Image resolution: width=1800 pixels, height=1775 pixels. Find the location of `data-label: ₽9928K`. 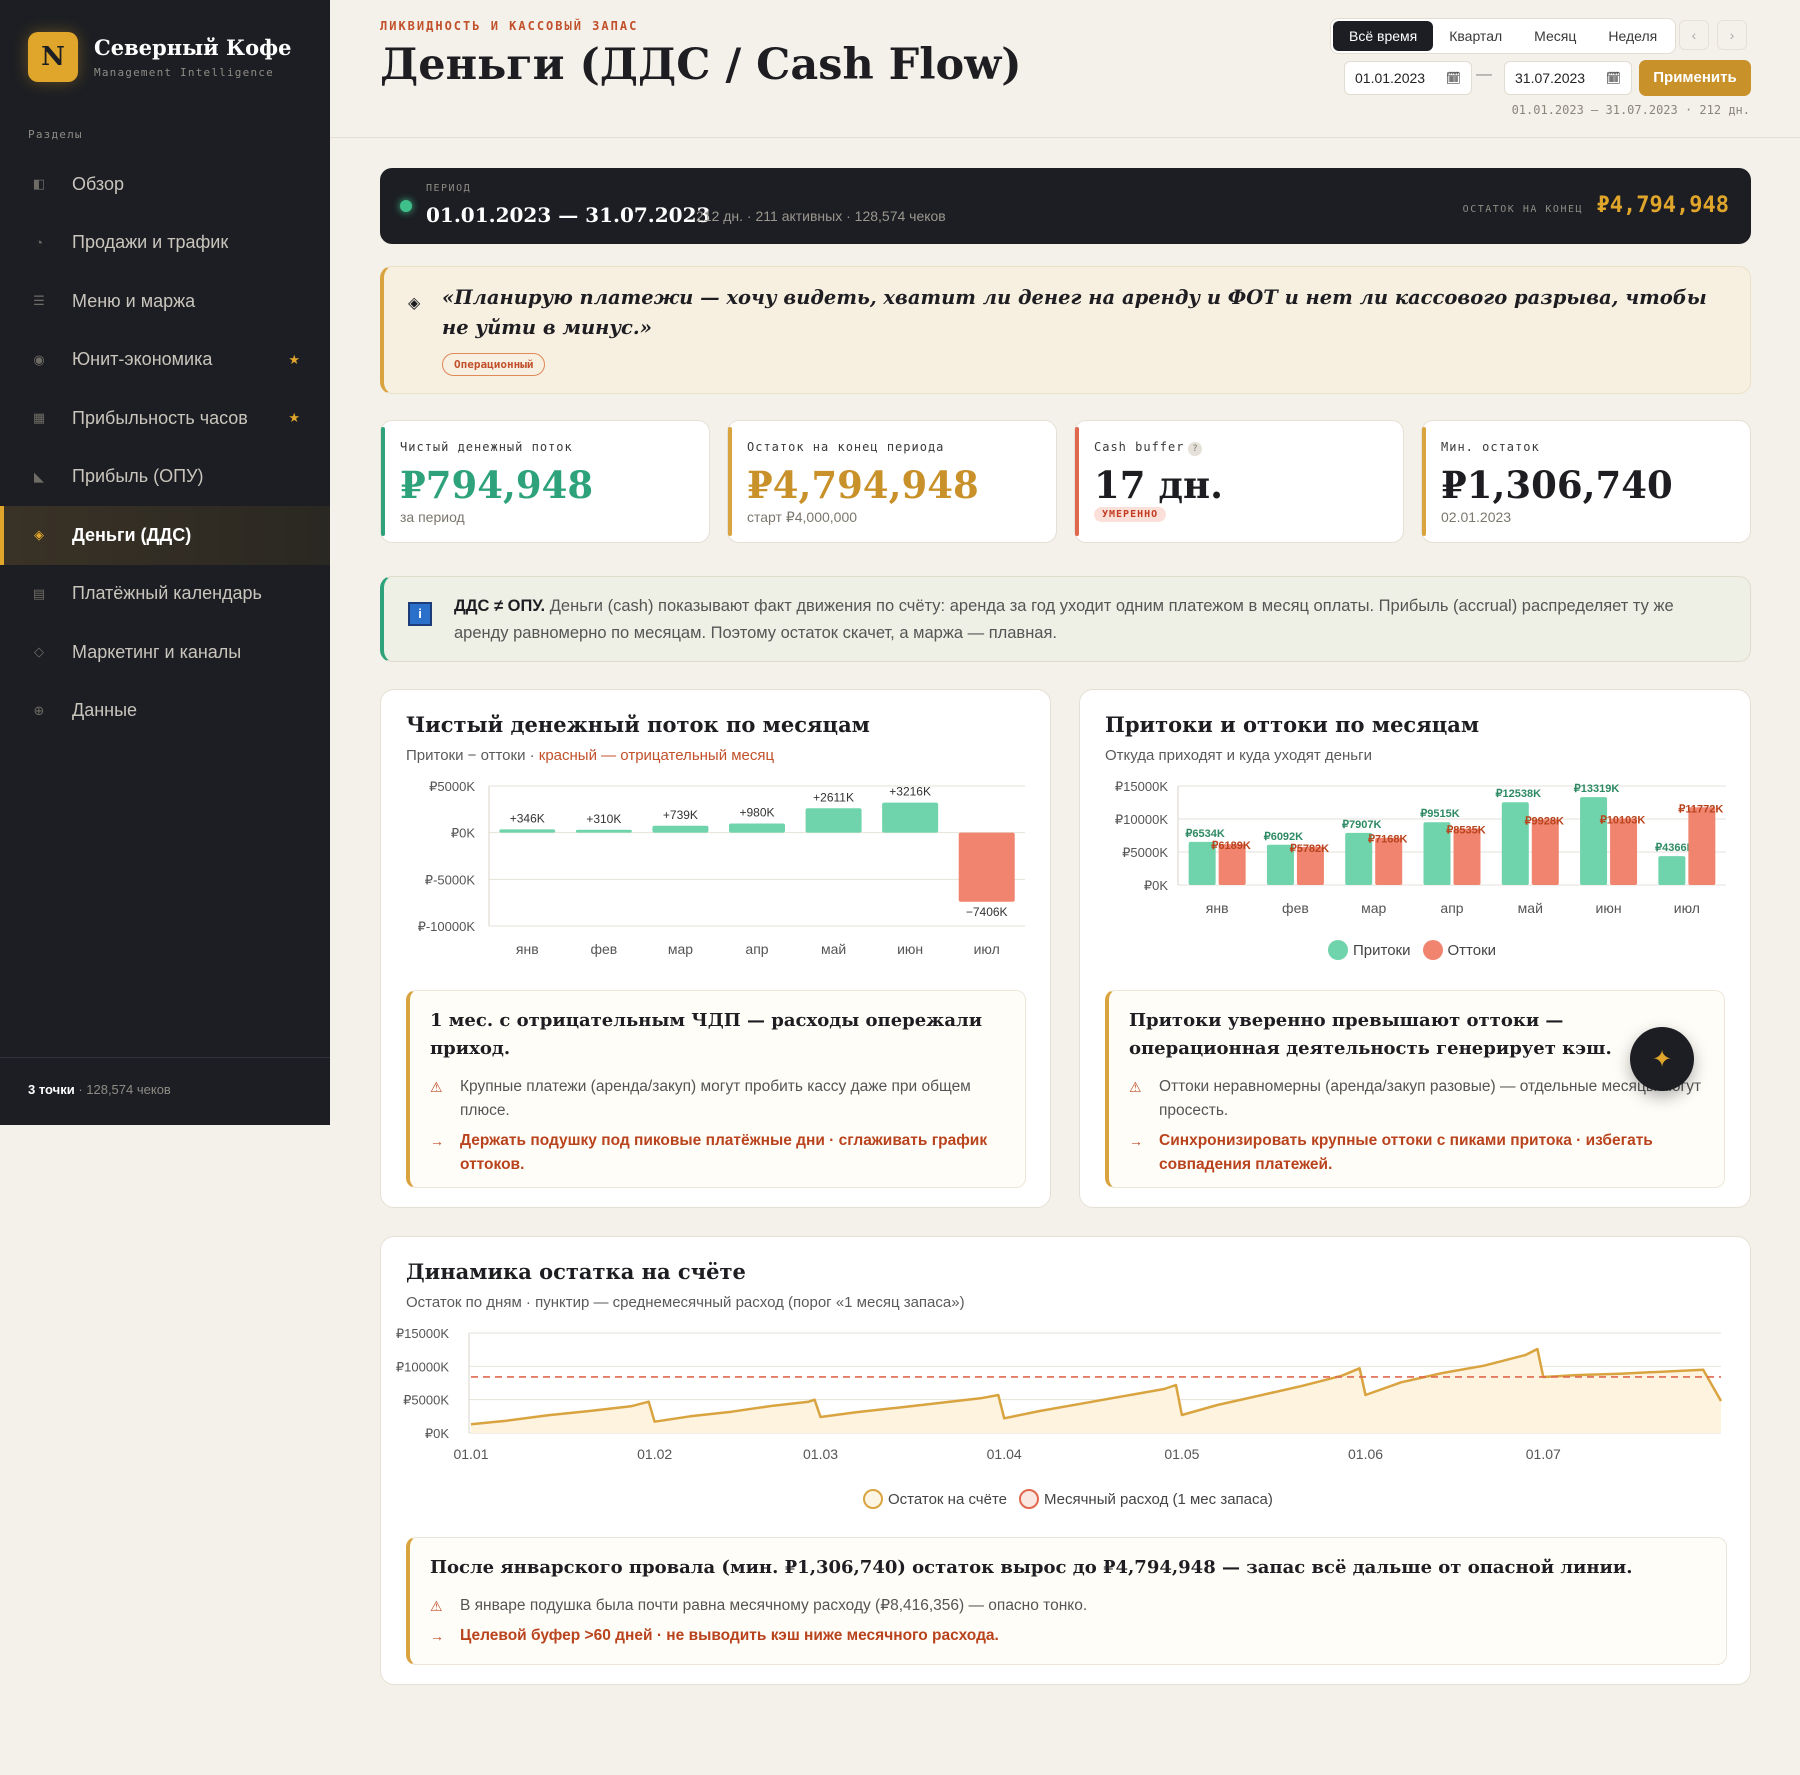

data-label: ₽9928K is located at coordinates (1544, 821).